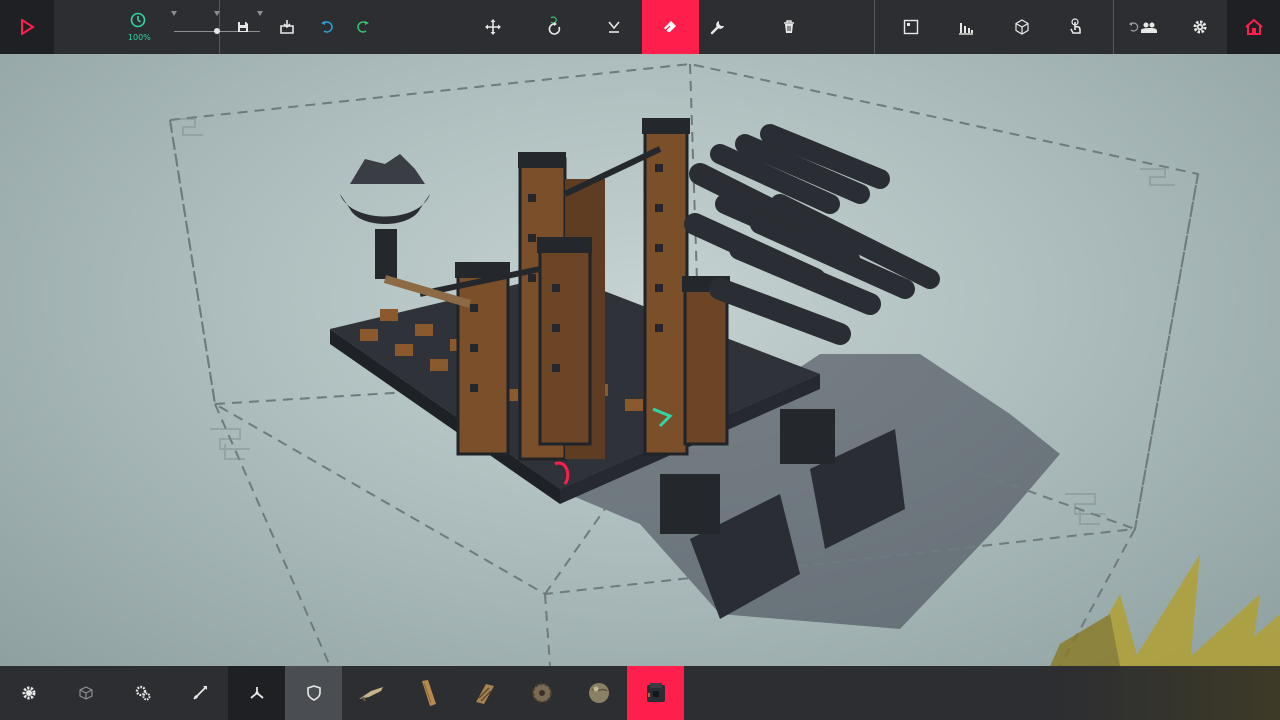 Image resolution: width=1280 pixels, height=720 pixels. I want to click on load-button, so click(287, 27).